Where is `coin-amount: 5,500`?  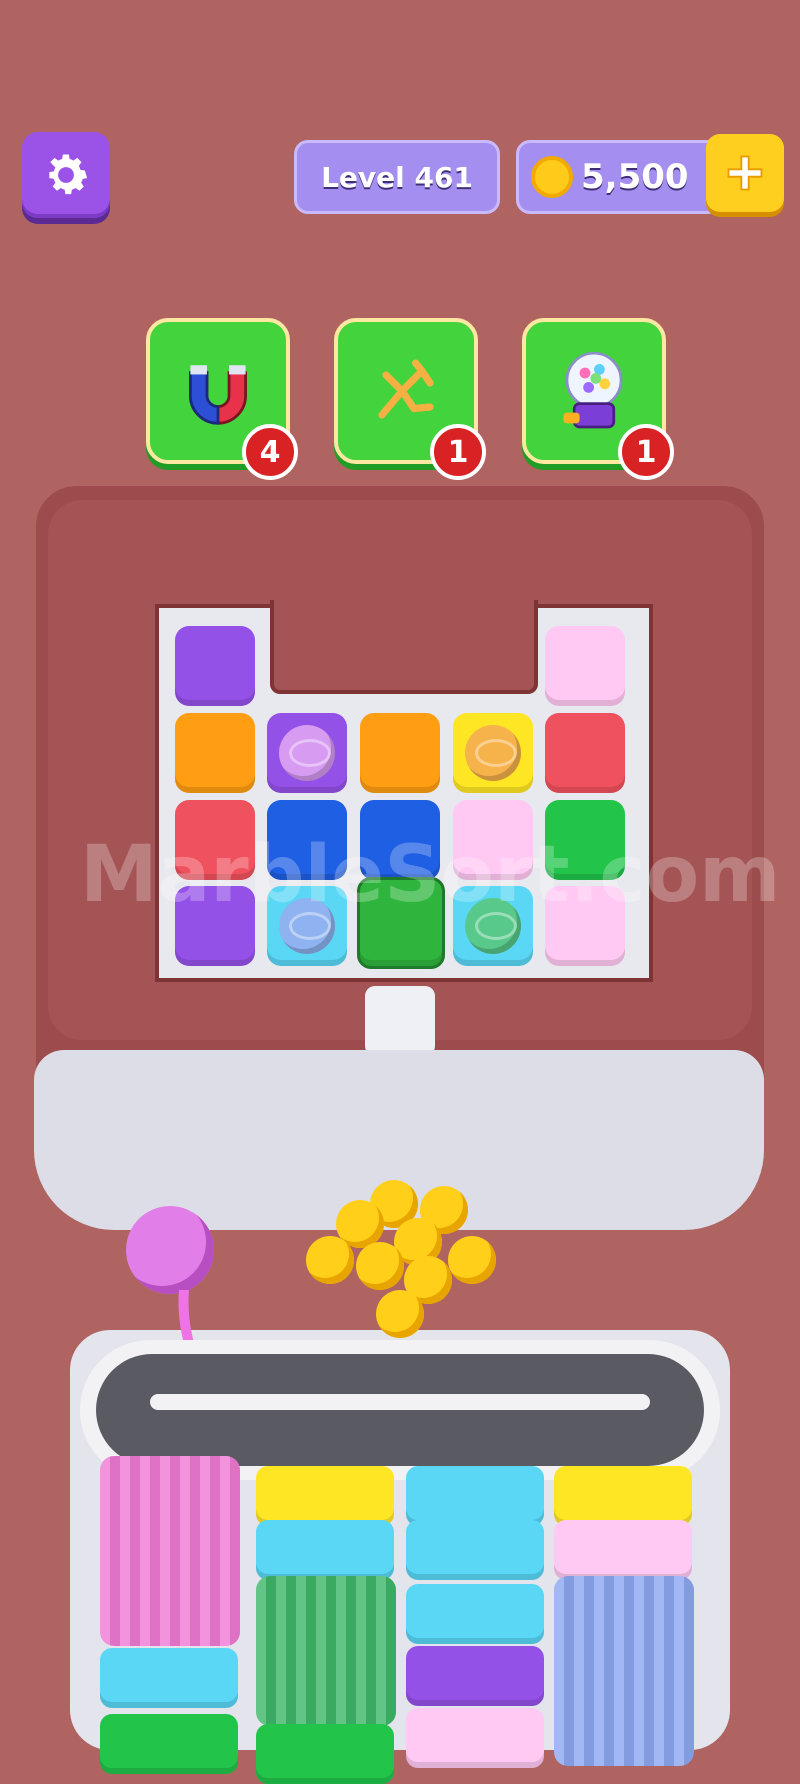
coin-amount: 5,500 is located at coordinates (635, 177).